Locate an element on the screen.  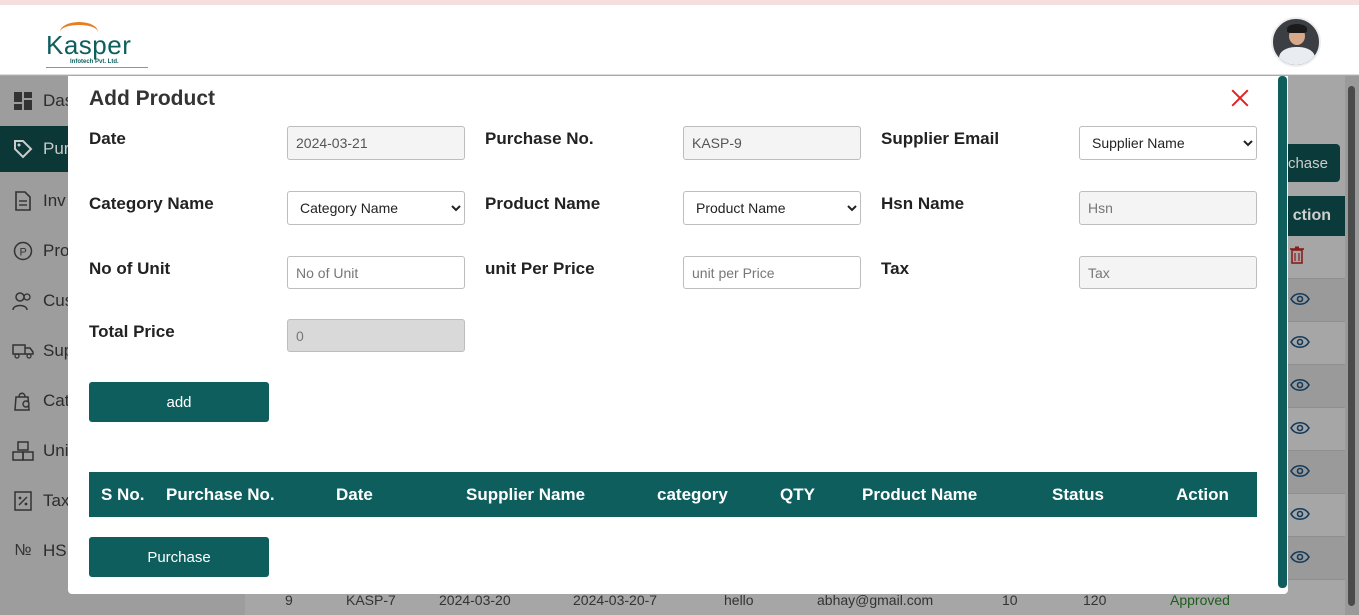
avatar-shirt is located at coordinates (1297, 56).